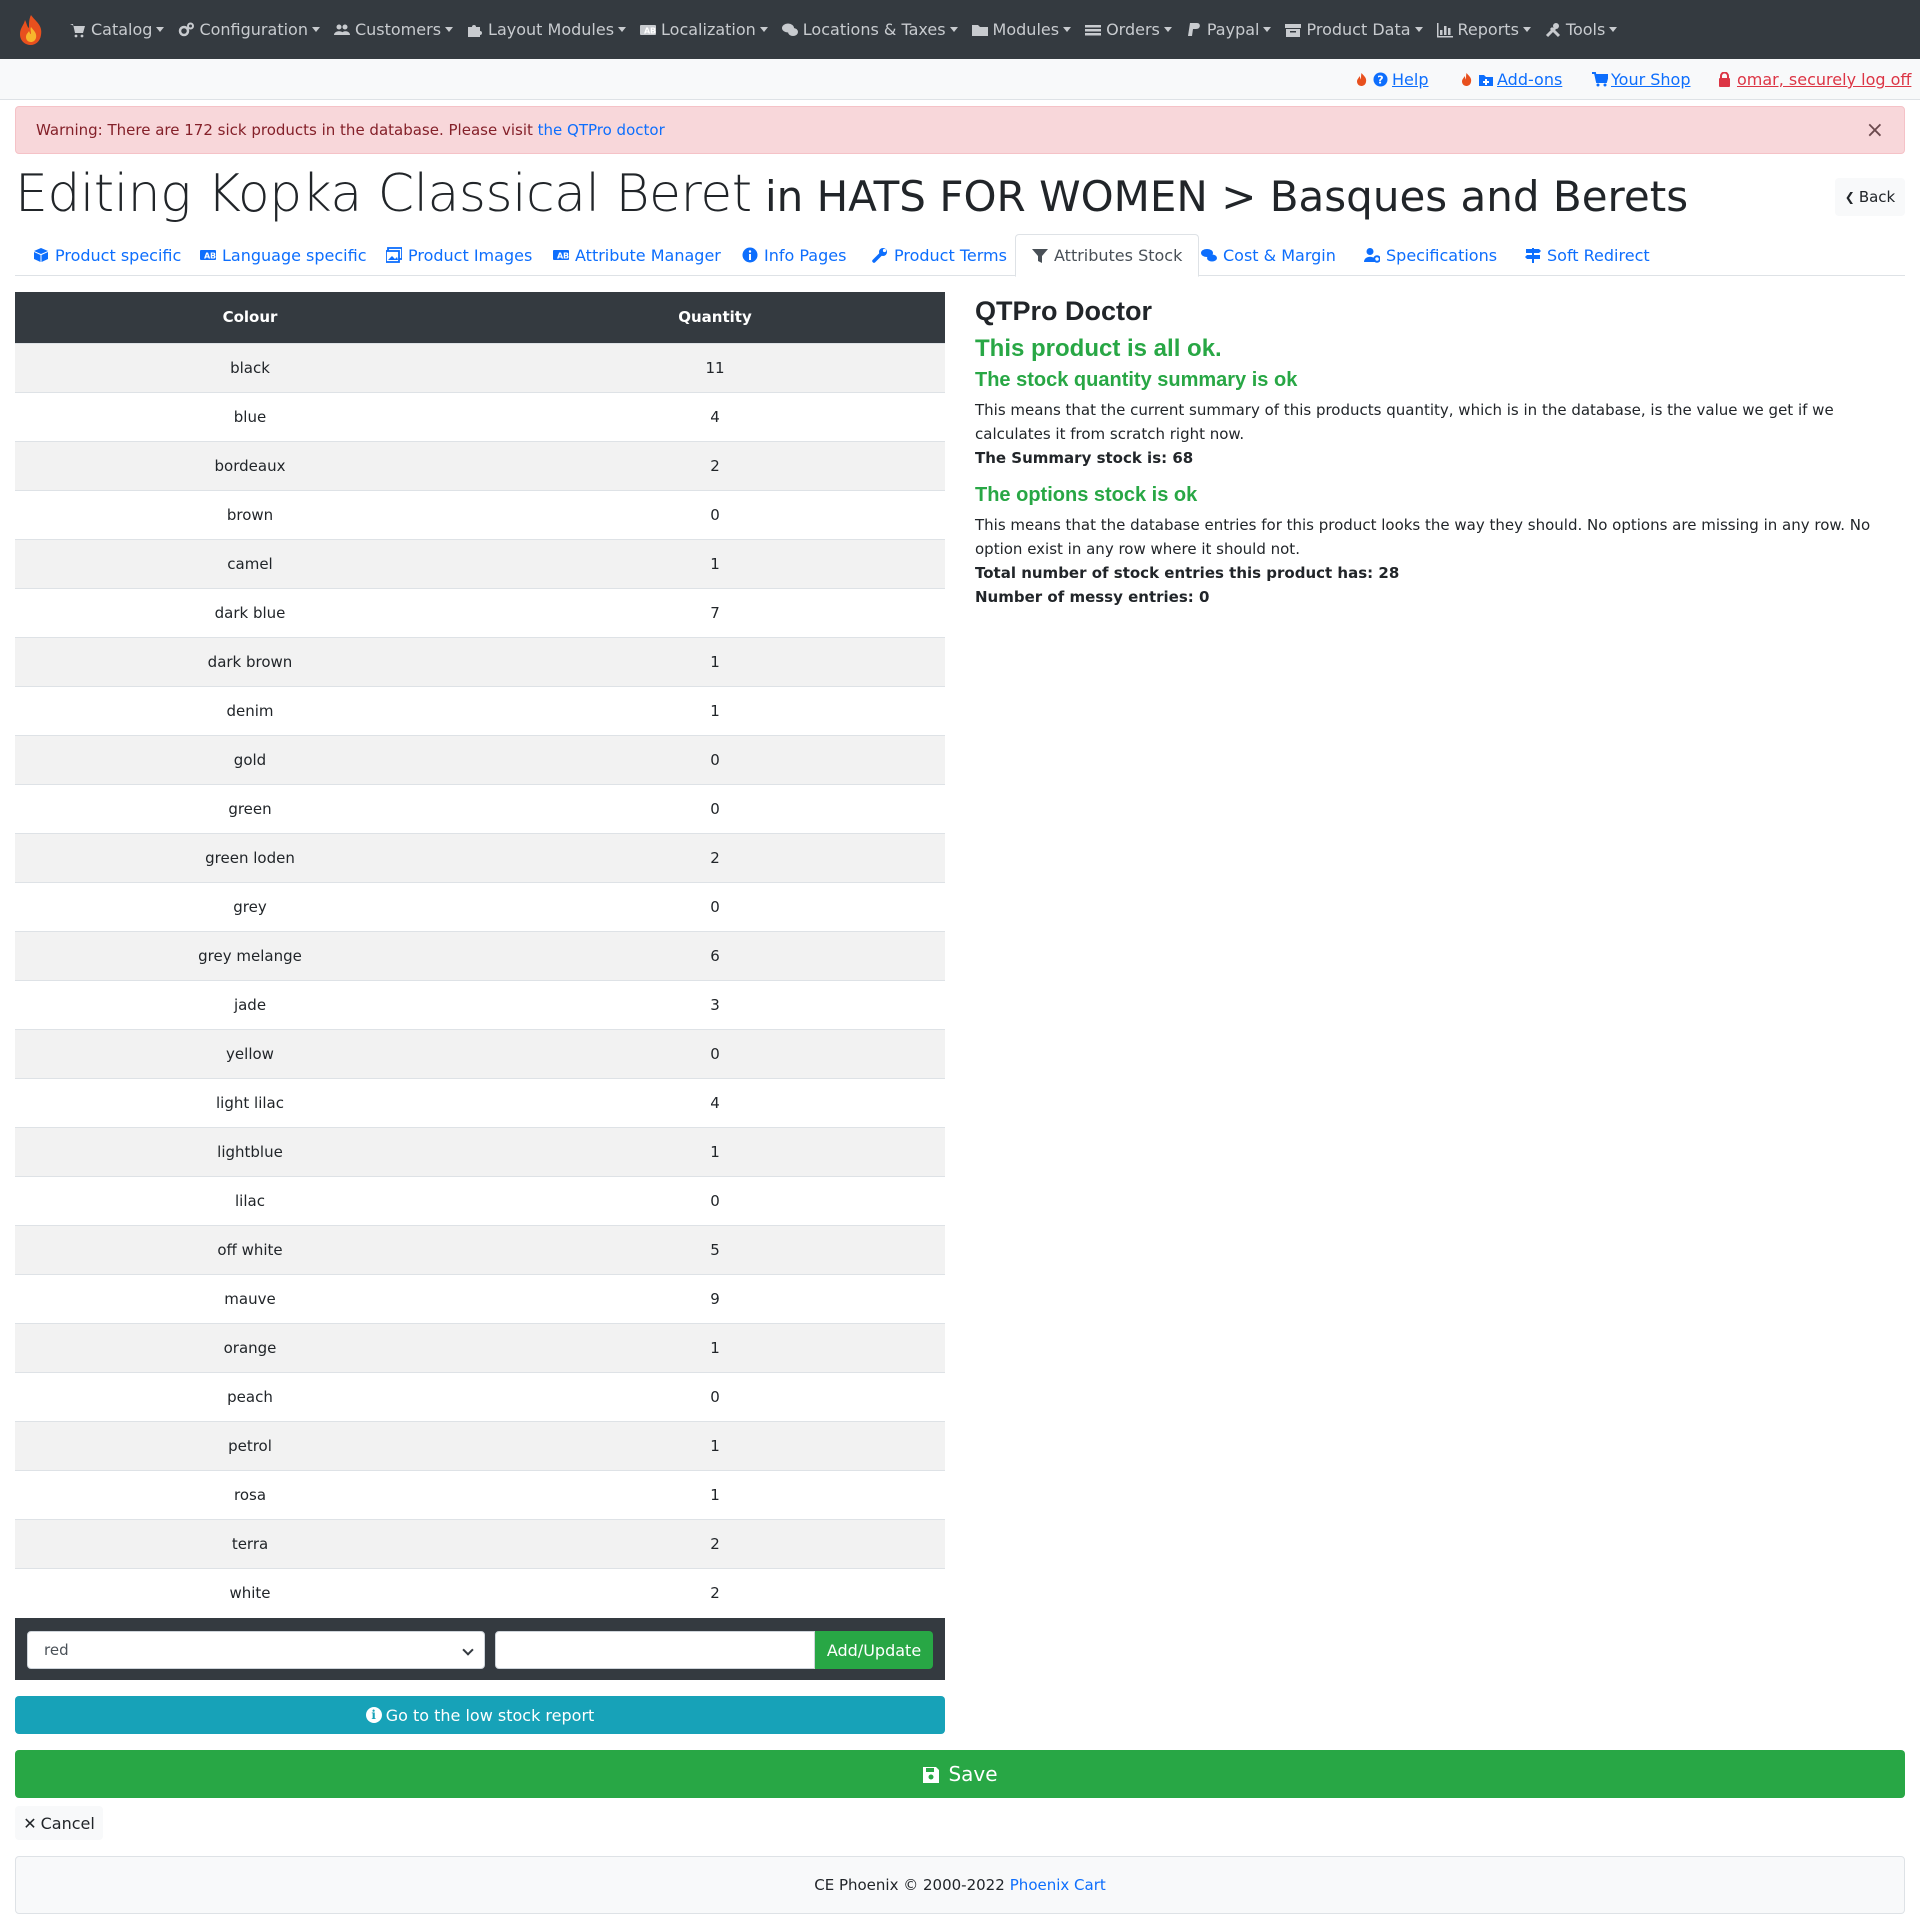 The image size is (1920, 1929). I want to click on colour-cell: dark blue, so click(250, 612).